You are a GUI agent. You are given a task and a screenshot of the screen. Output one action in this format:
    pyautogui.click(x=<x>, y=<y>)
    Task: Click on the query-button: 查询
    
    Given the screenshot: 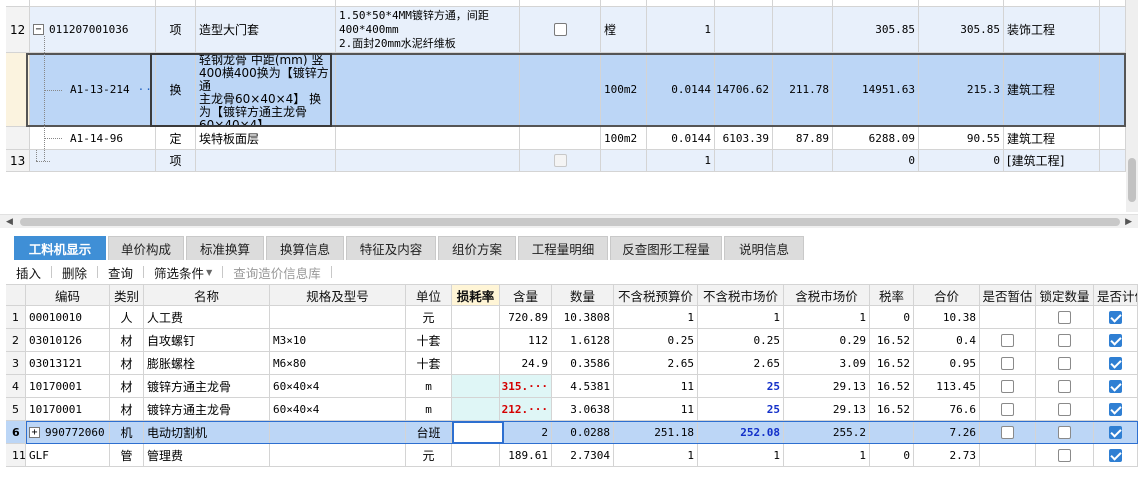 What is the action you would take?
    pyautogui.click(x=120, y=272)
    